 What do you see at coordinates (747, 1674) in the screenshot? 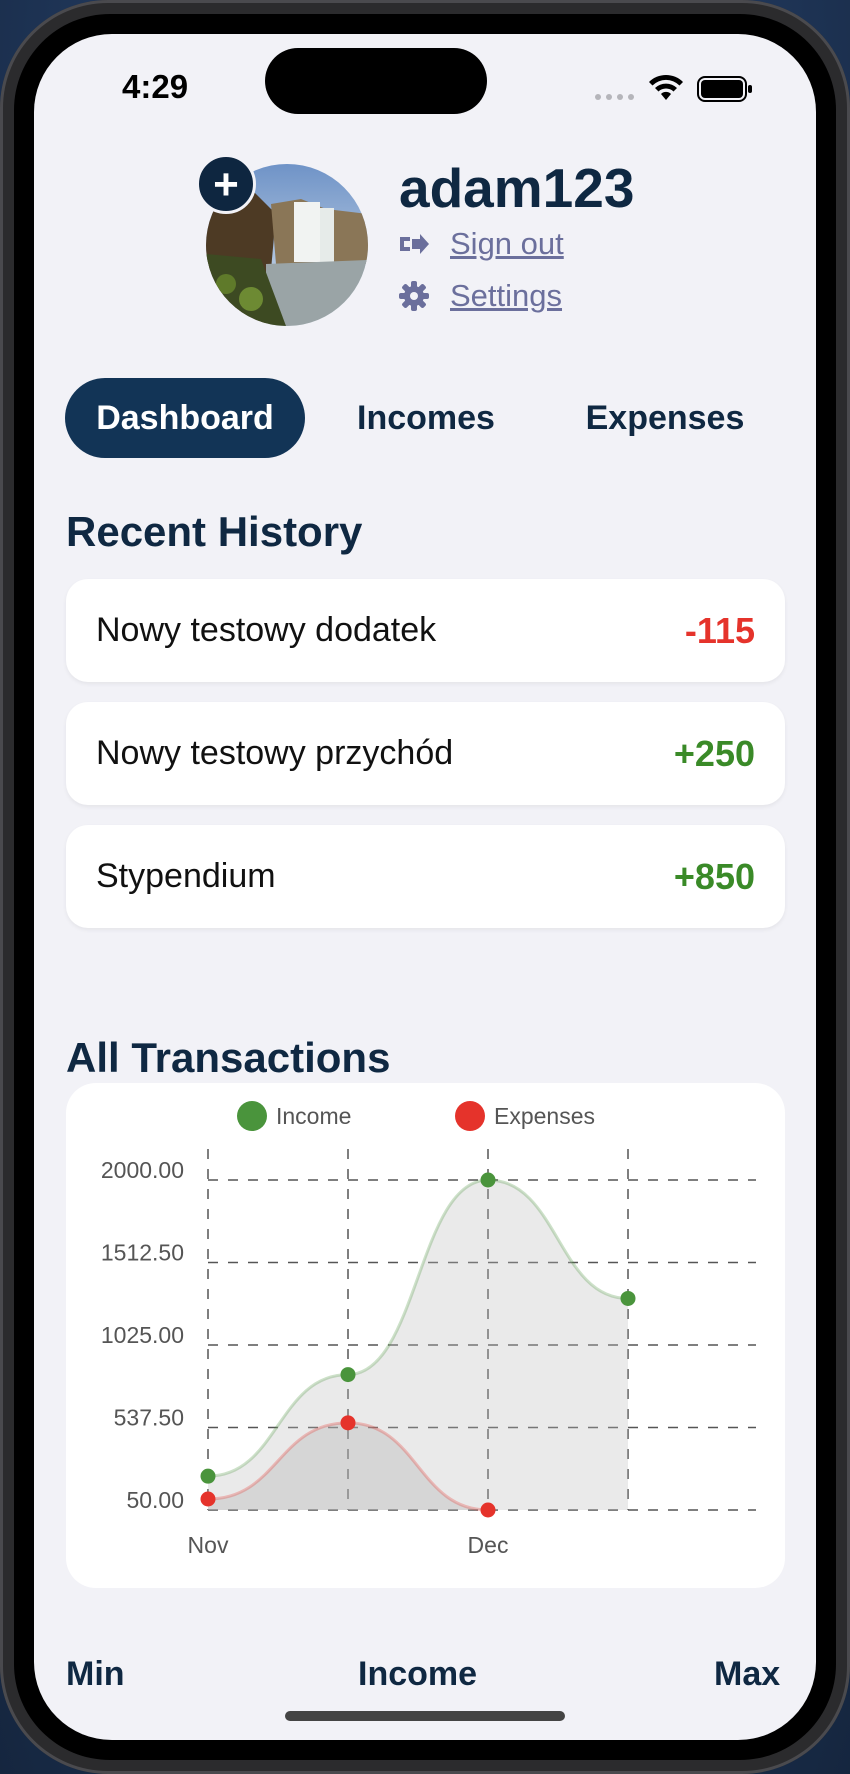
I see `max-label: Max` at bounding box center [747, 1674].